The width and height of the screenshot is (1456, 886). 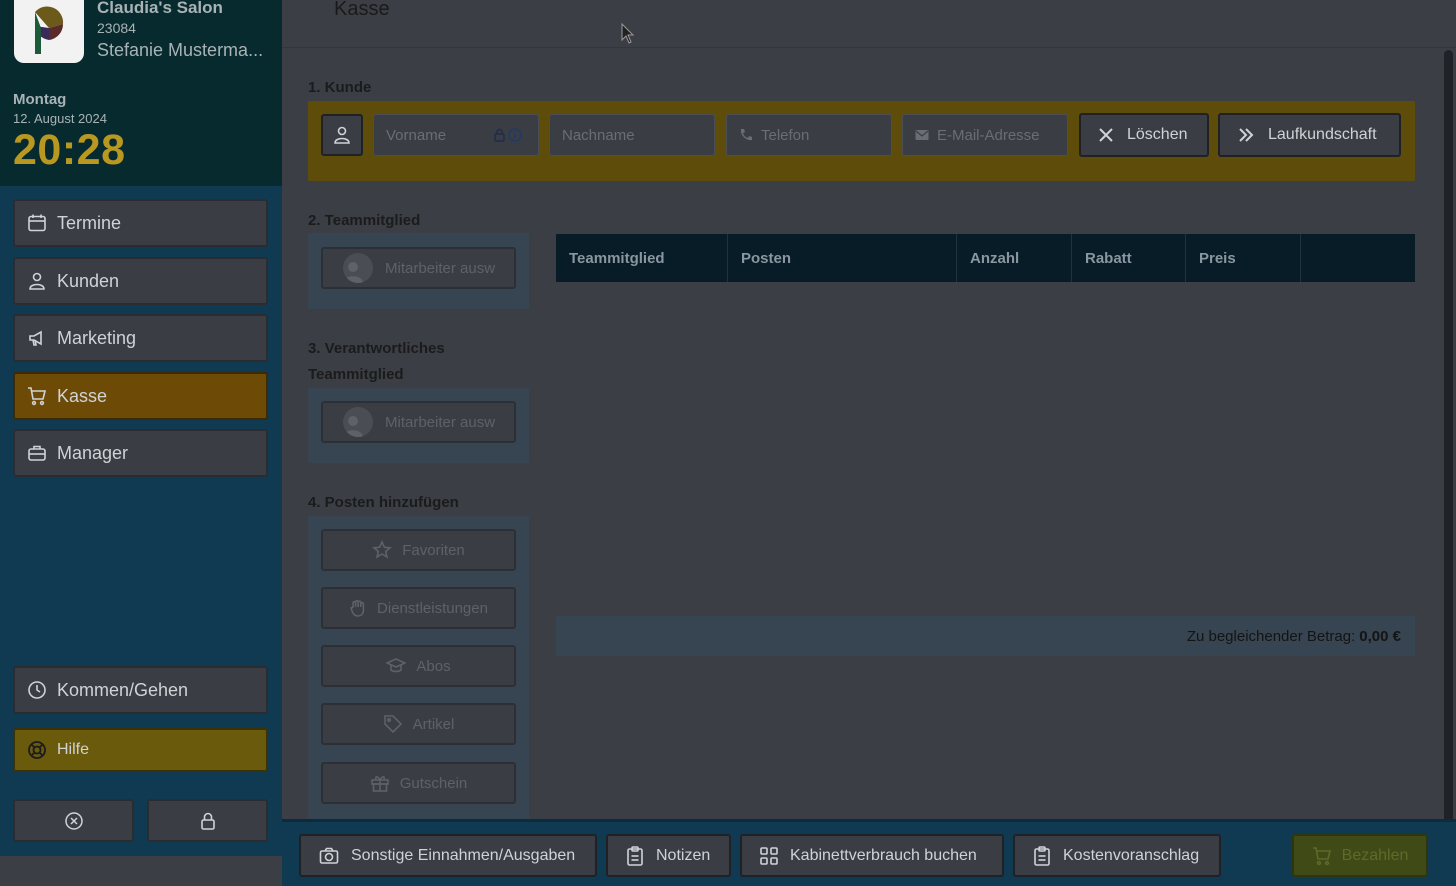 I want to click on responsible-member-panel: Mitarbeiter ausw, so click(x=418, y=425).